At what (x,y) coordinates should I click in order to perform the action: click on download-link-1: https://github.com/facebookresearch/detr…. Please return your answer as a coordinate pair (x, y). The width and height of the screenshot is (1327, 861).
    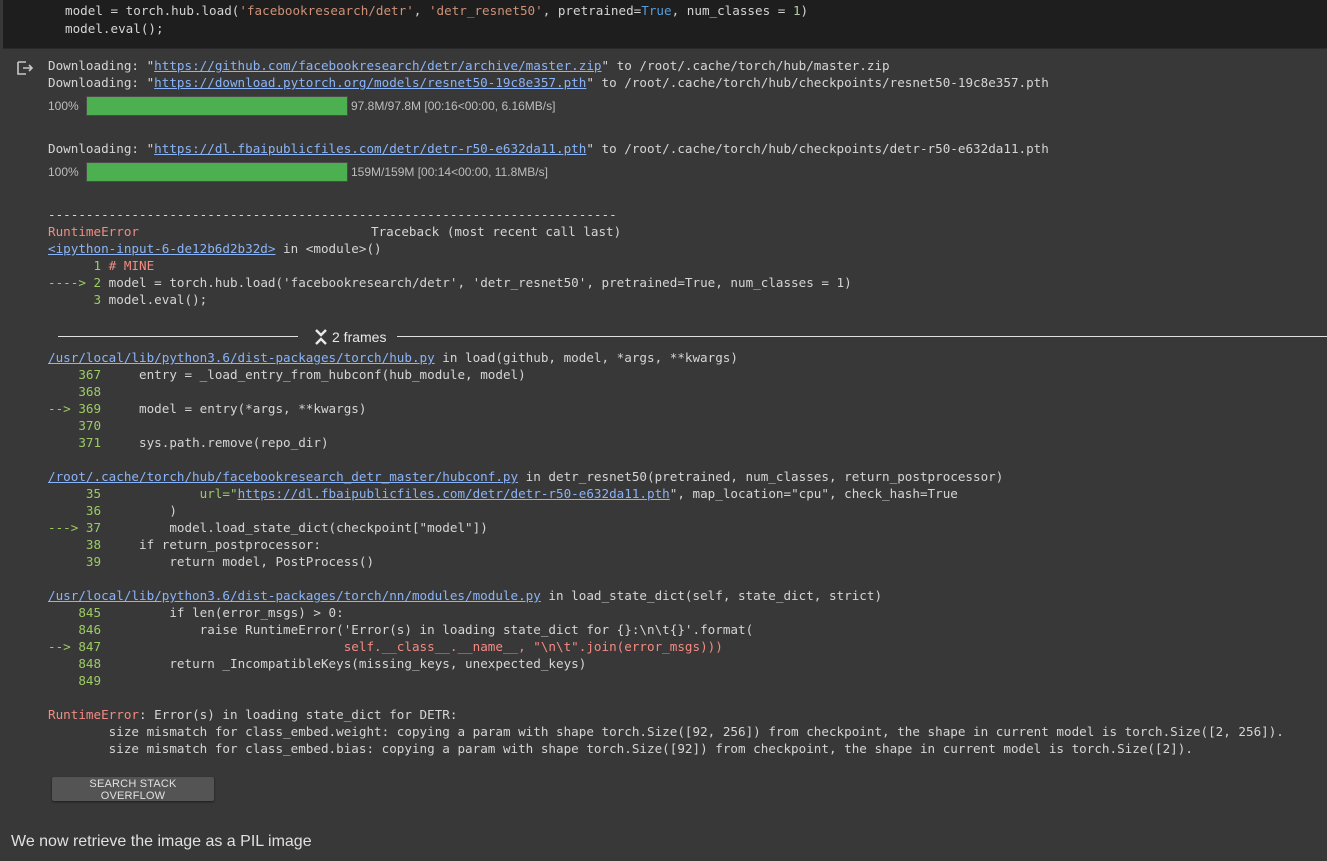
    Looking at the image, I should click on (377, 65).